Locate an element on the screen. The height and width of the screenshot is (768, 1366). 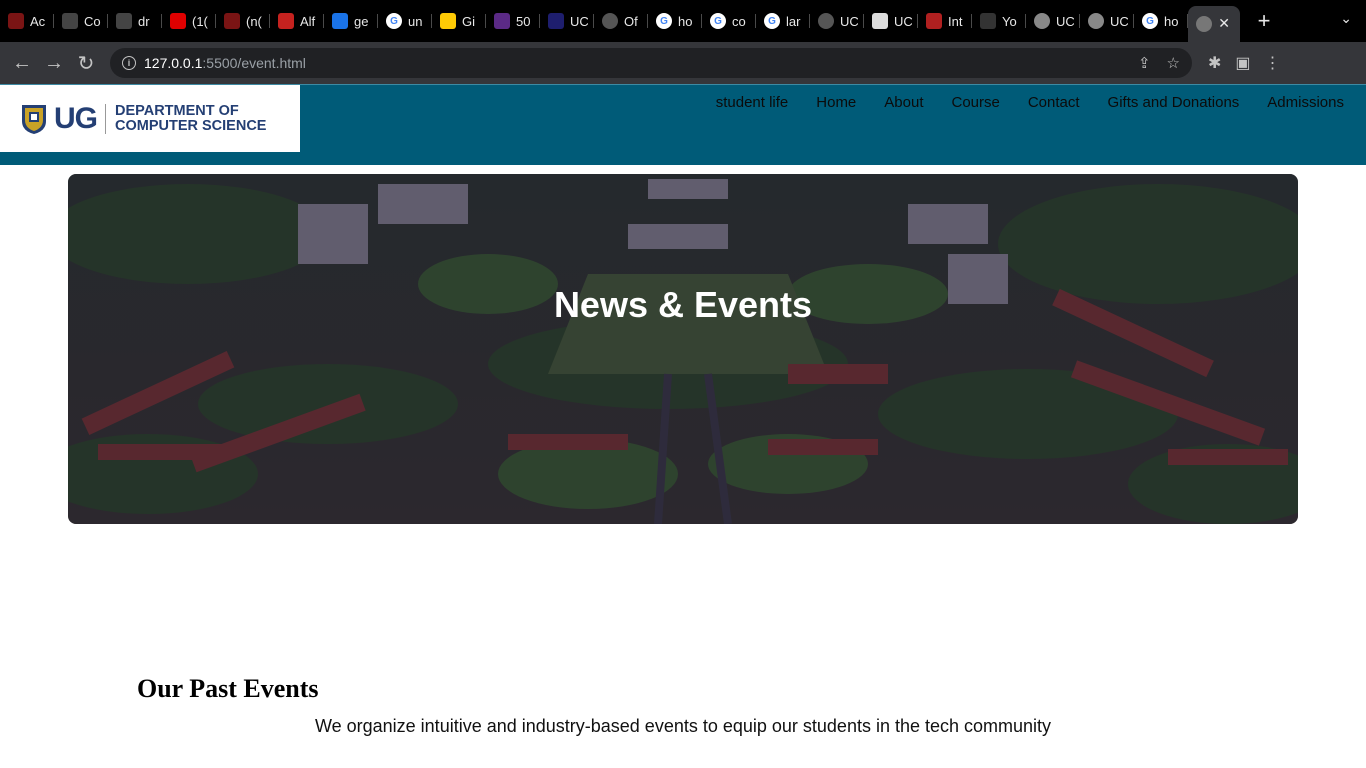
back-arrow-icon: ← is located at coordinates (22, 63).